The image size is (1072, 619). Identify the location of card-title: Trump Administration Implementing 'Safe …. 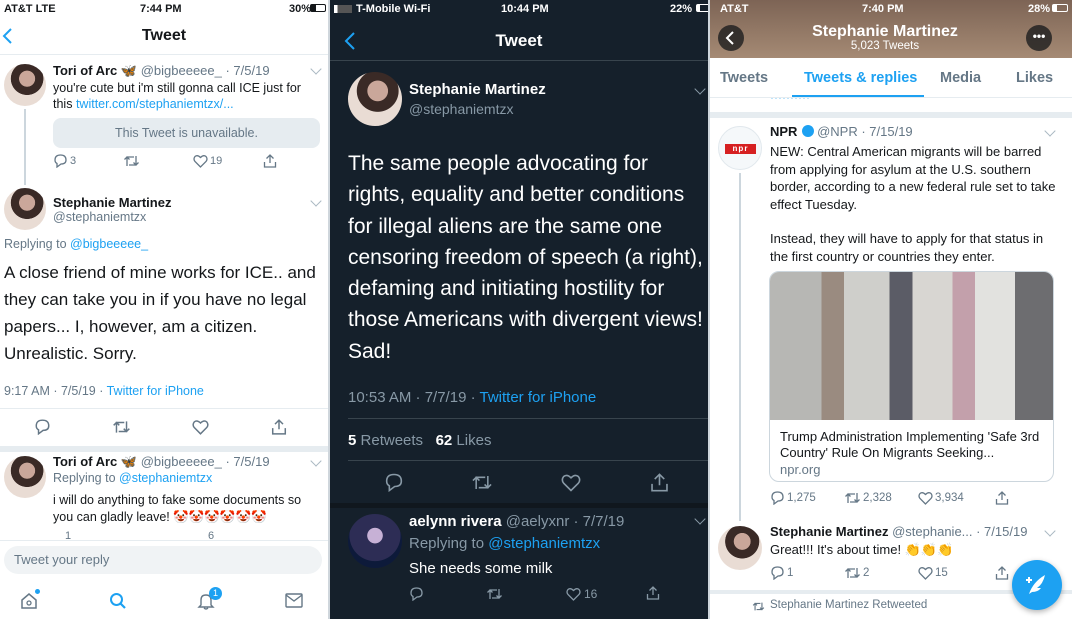
(910, 444).